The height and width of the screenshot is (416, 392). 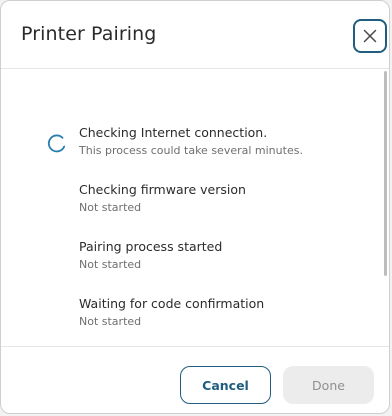 I want to click on step-status: This process could take several minutes., so click(x=191, y=150).